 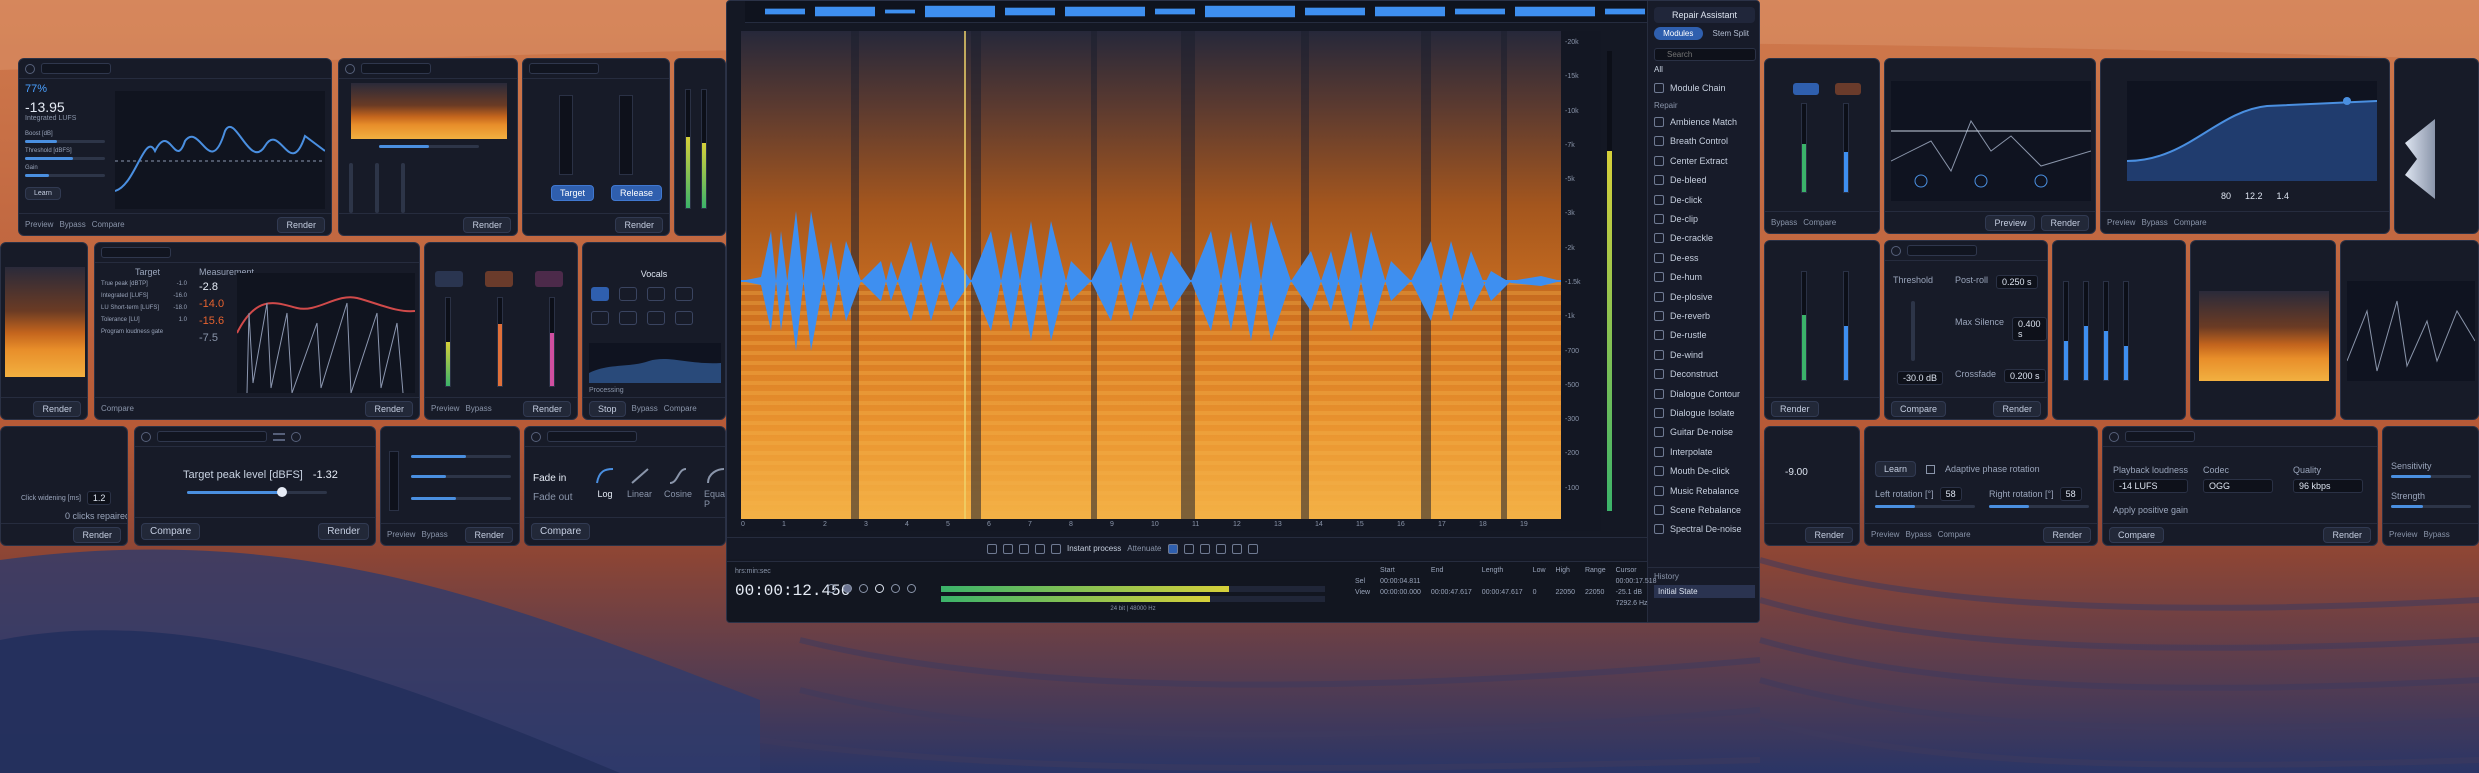 I want to click on help-icon, so click(x=296, y=436).